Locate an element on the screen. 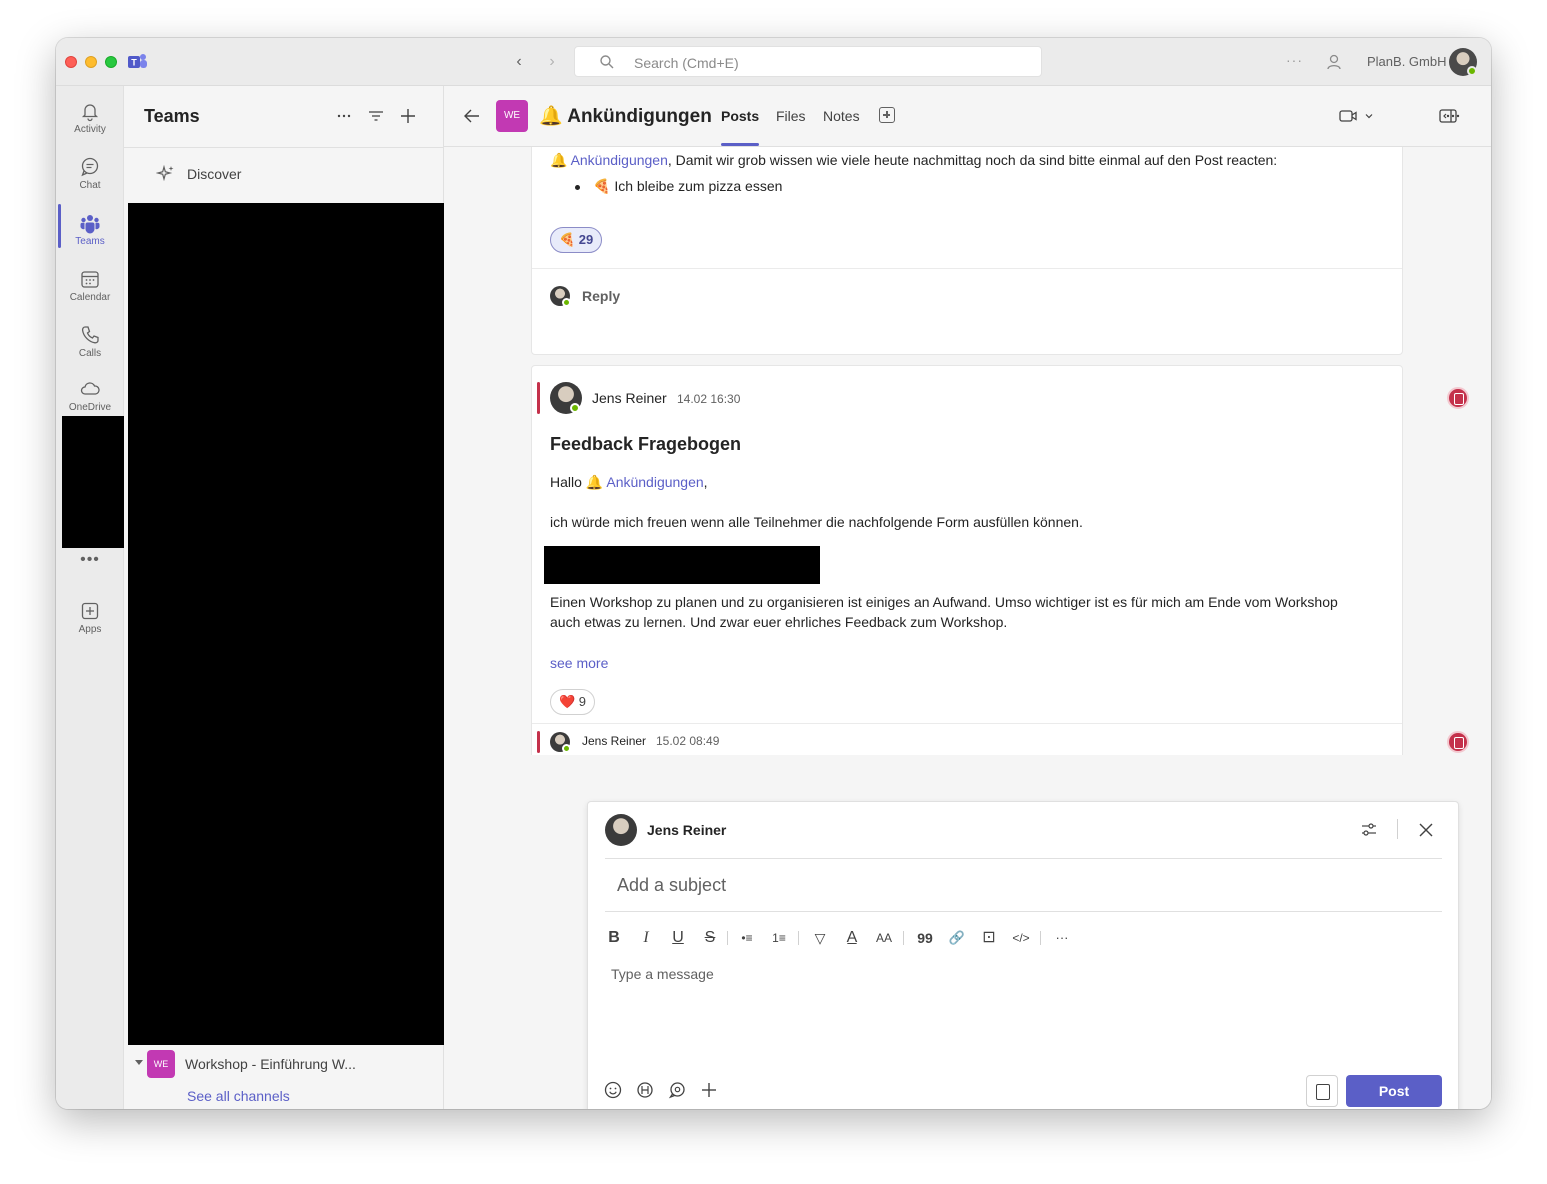 The height and width of the screenshot is (1184, 1547). post-button: Post is located at coordinates (1394, 1091).